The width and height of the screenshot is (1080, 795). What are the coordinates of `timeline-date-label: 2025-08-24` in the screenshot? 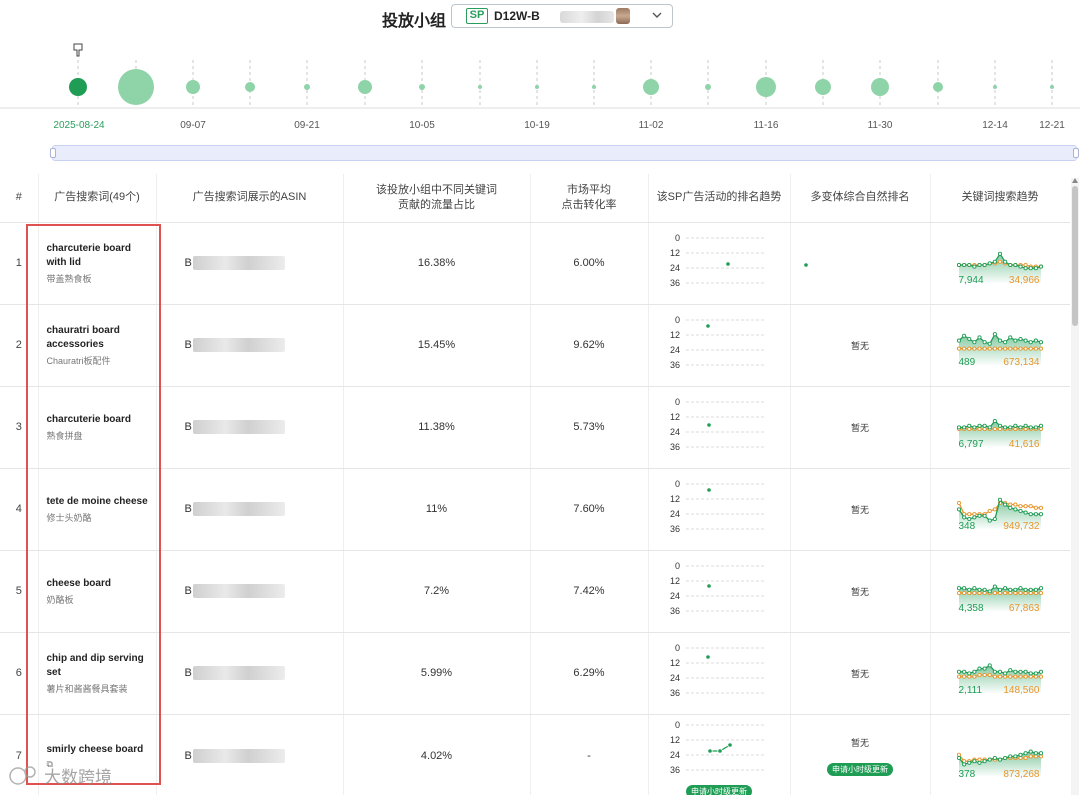 It's located at (78, 125).